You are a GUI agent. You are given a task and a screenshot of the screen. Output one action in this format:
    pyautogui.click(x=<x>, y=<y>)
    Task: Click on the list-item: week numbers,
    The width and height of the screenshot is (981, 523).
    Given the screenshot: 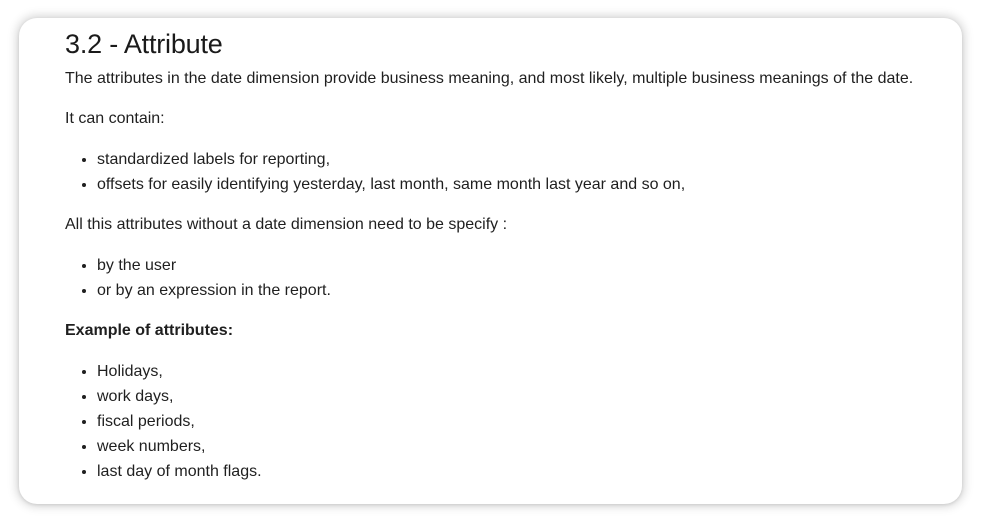 What is the action you would take?
    pyautogui.click(x=529, y=446)
    